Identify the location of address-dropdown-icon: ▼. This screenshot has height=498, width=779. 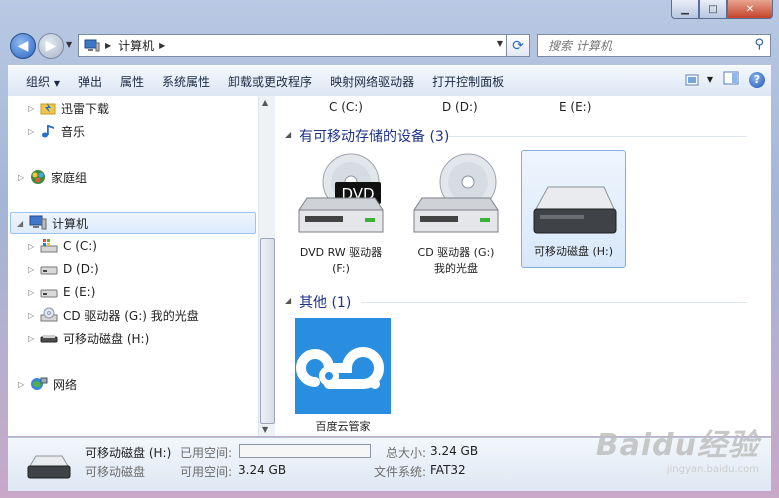
(500, 43).